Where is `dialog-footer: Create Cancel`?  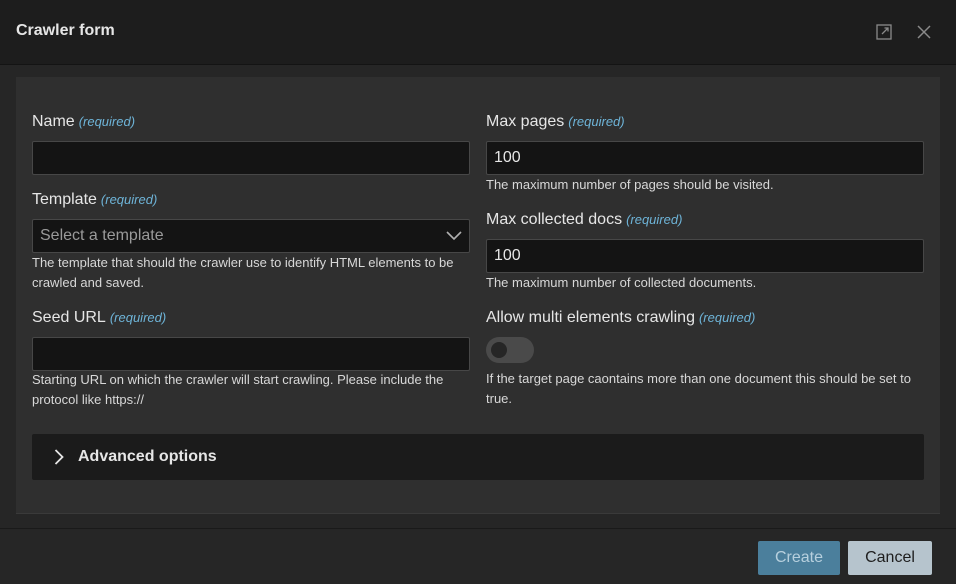 dialog-footer: Create Cancel is located at coordinates (478, 556).